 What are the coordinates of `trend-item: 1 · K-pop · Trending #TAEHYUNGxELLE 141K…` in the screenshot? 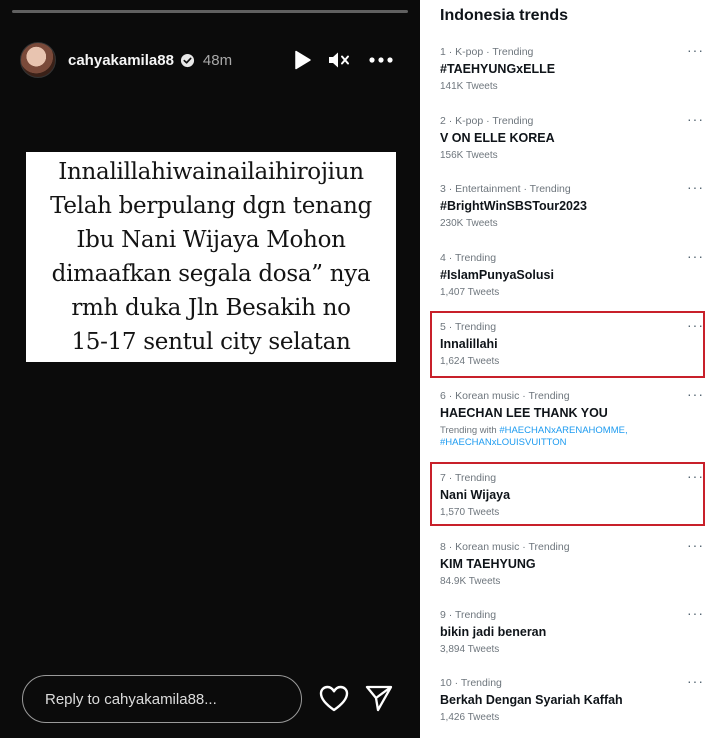 It's located at (575, 67).